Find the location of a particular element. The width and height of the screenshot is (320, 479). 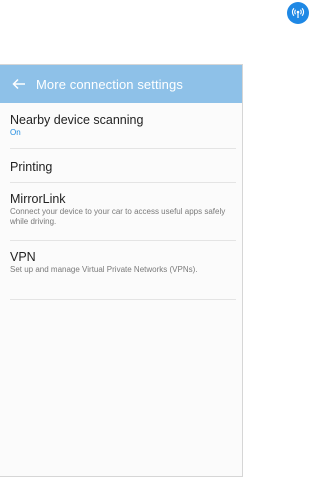

divider is located at coordinates (123, 299).